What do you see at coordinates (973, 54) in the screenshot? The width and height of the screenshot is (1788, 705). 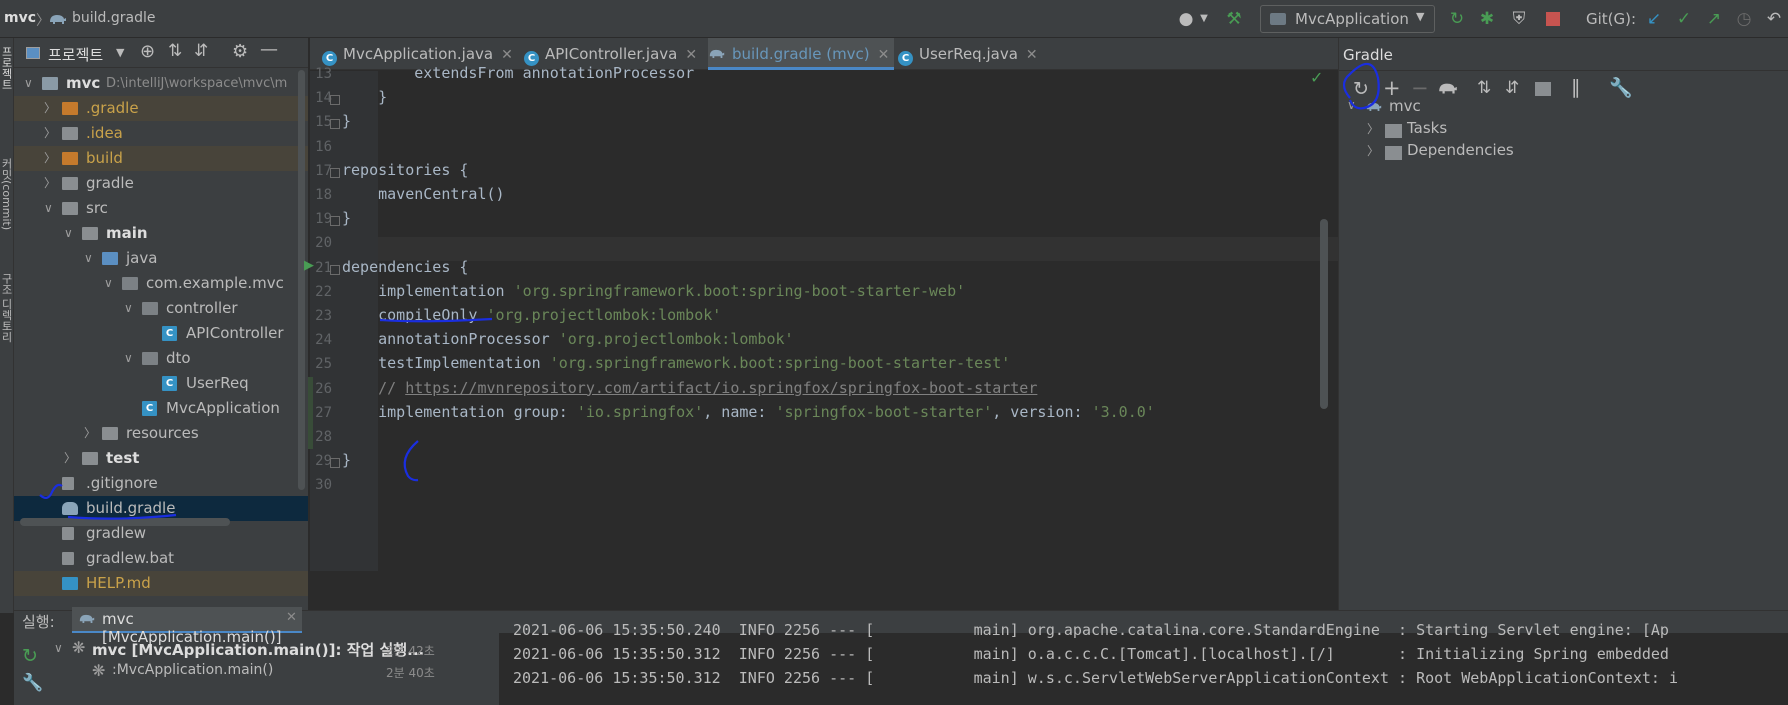 I see `editor-tab: C UserReq.java ✕` at bounding box center [973, 54].